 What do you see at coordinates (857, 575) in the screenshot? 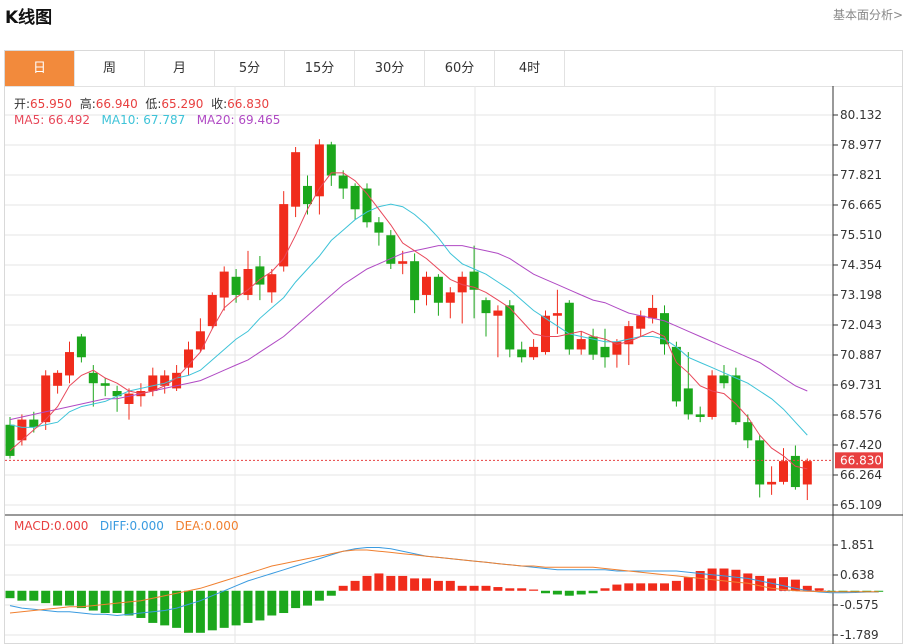
I see `macd-y-tick-label: 0.638` at bounding box center [857, 575].